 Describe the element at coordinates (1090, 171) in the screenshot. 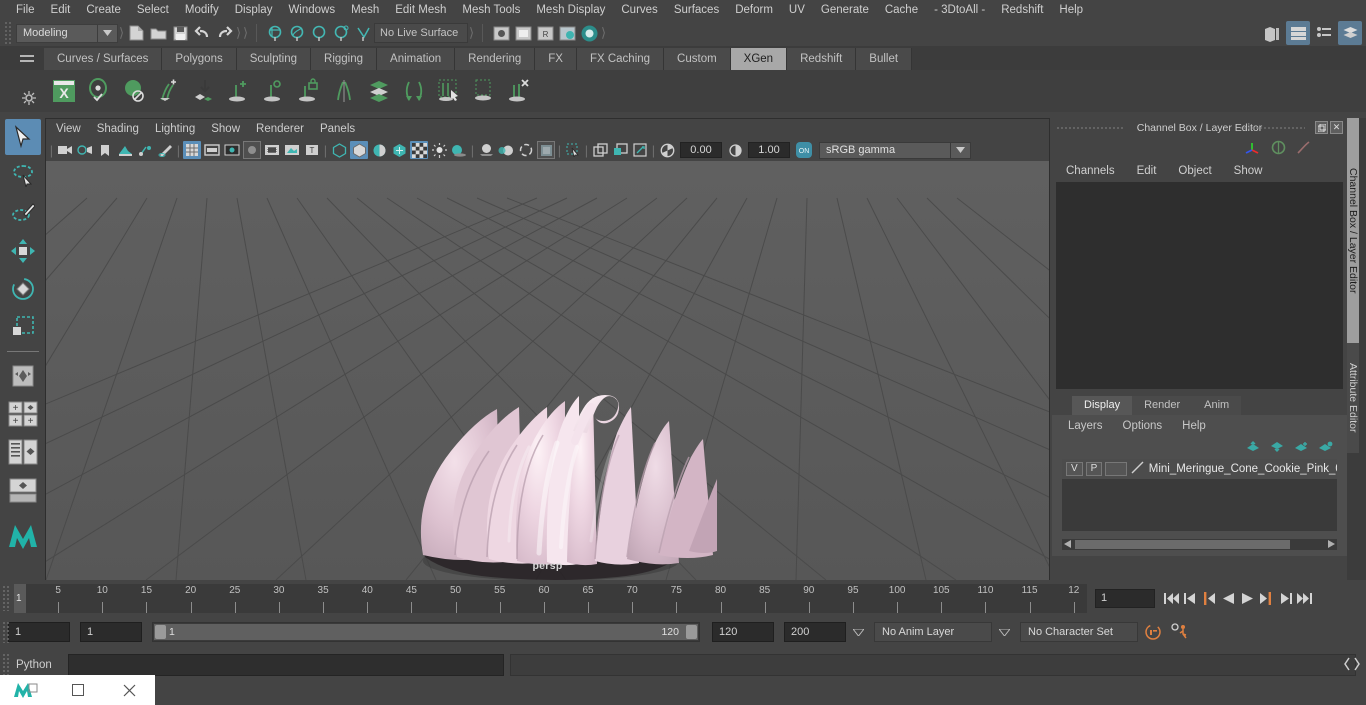

I see `channel-menu-channels: Channels` at that location.